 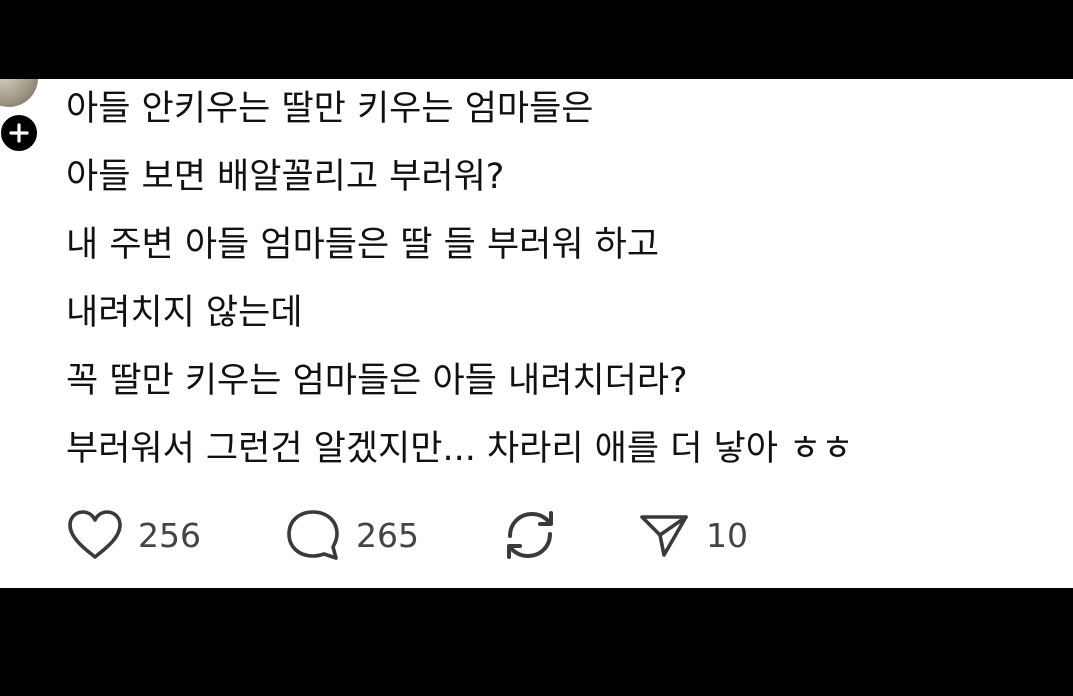 I want to click on reply-count: 265, so click(x=387, y=535).